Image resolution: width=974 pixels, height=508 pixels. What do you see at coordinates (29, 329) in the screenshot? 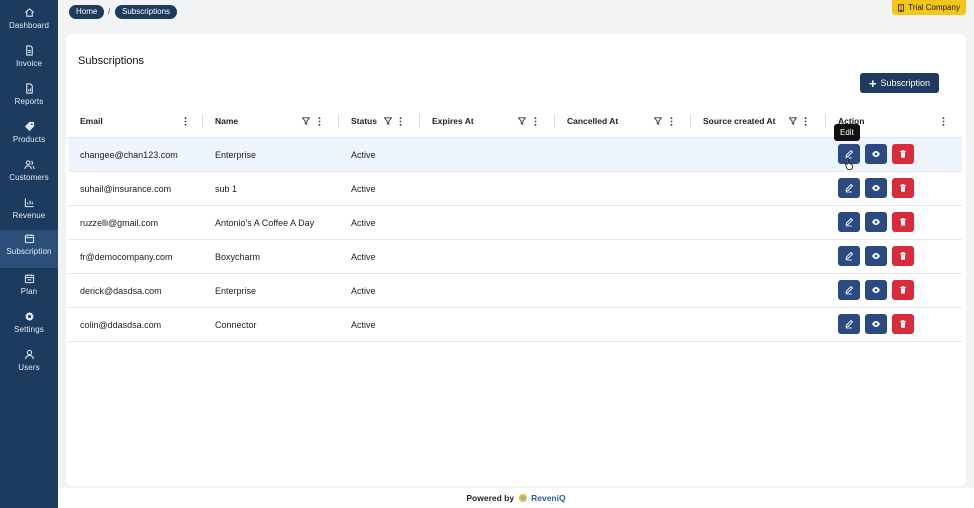
I see `sidebar-item-label: Settings` at bounding box center [29, 329].